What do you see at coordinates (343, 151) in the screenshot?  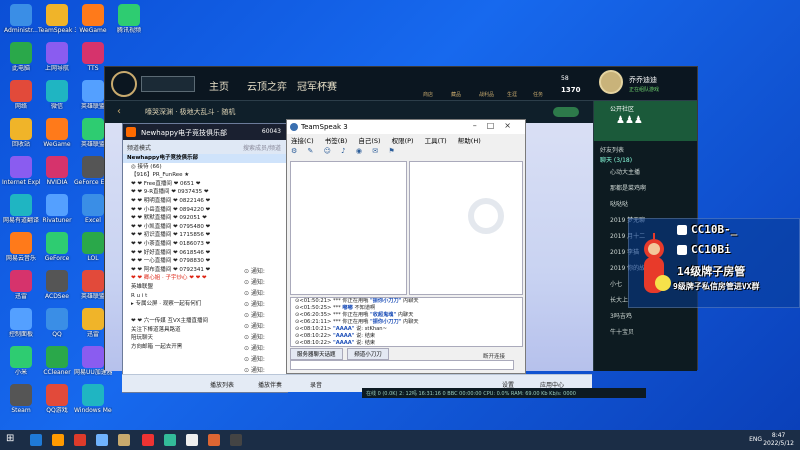 I see `mic-icon: ♪` at bounding box center [343, 151].